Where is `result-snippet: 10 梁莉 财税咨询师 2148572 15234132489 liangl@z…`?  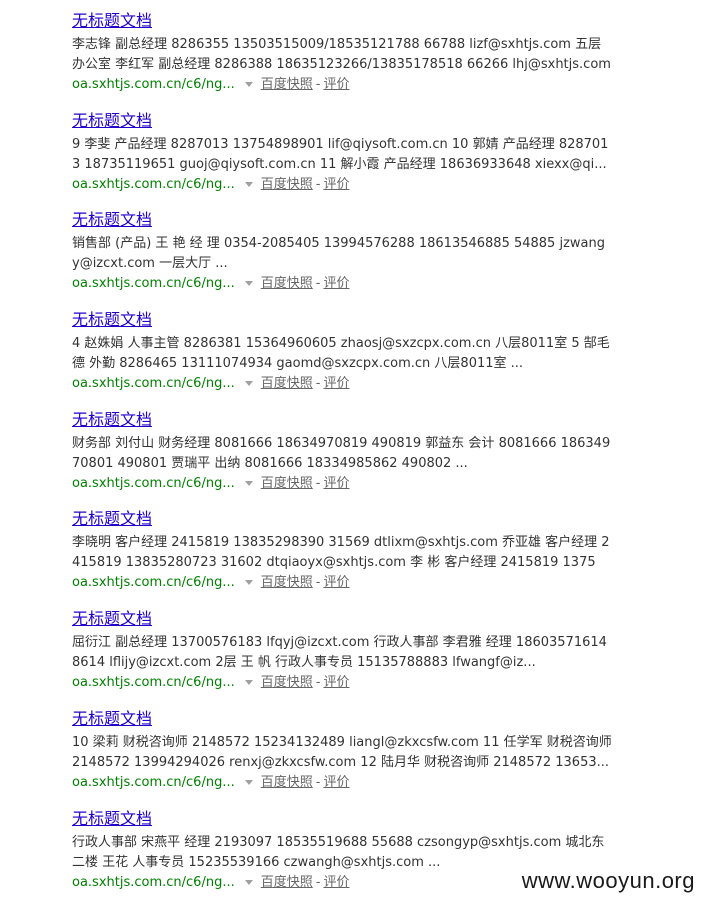
result-snippet: 10 梁莉 财税咨询师 2148572 15234132489 liangl@z… is located at coordinates (342, 752).